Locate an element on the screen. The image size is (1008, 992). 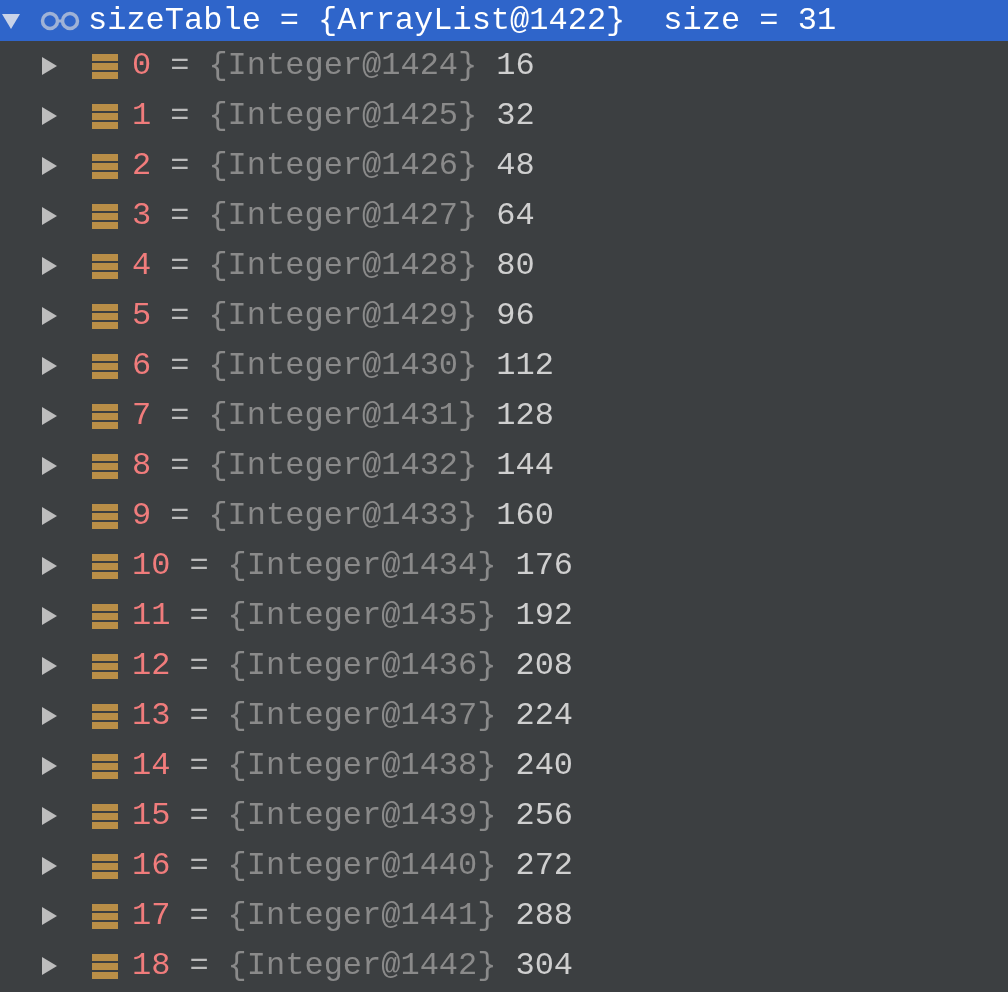
variable-name: 9 is located at coordinates (142, 516).